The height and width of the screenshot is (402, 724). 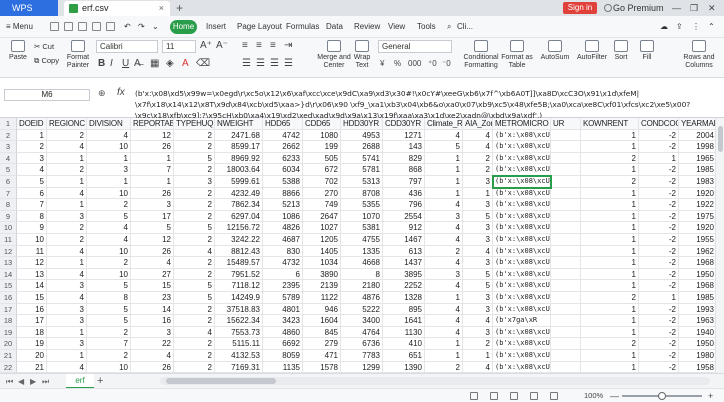 I want to click on cell-nweight: 8969.92, so click(x=239, y=158).